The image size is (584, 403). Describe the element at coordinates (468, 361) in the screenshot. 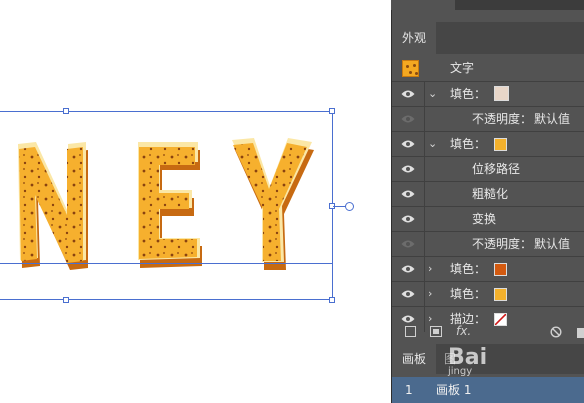

I see `watermark-logo: Bai jingy` at that location.